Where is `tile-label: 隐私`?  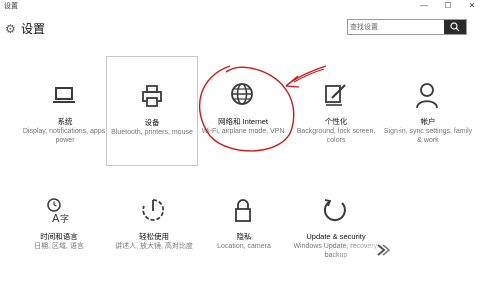 tile-label: 隐私 is located at coordinates (244, 236).